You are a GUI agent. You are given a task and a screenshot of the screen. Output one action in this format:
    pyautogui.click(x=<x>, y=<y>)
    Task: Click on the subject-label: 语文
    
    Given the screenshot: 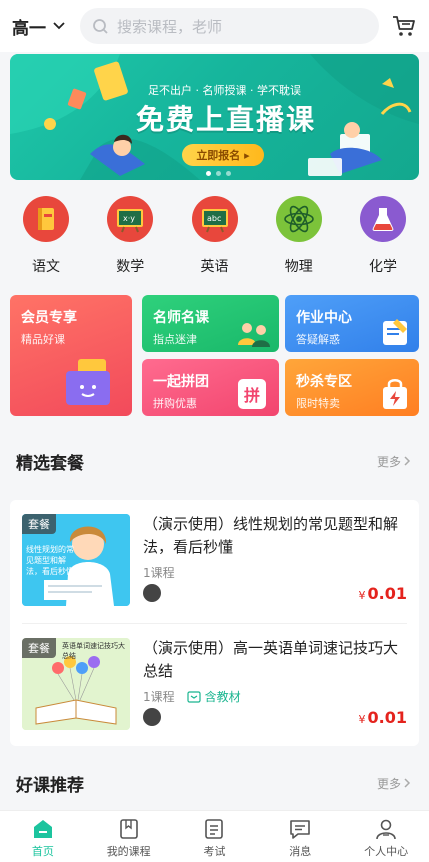 What is the action you would take?
    pyautogui.click(x=46, y=267)
    